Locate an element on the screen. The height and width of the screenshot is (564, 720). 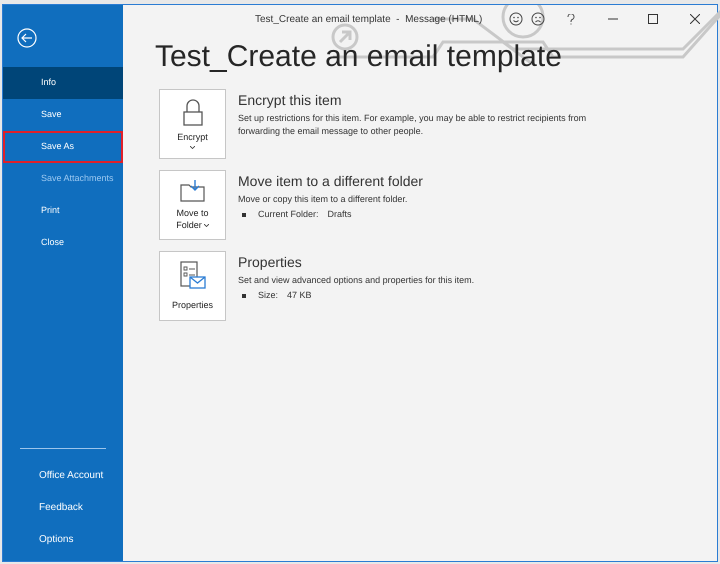
sidebar-item: Feedback is located at coordinates (63, 507).